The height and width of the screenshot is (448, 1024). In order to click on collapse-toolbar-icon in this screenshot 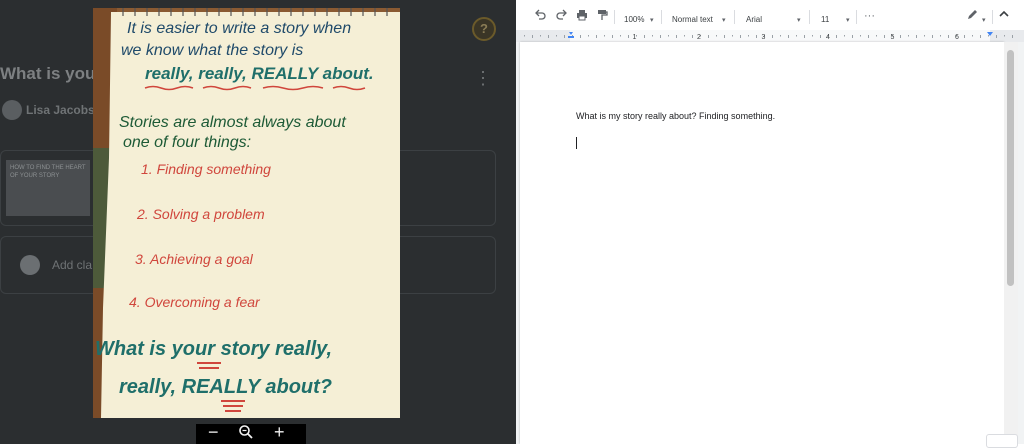, I will do `click(1004, 16)`.